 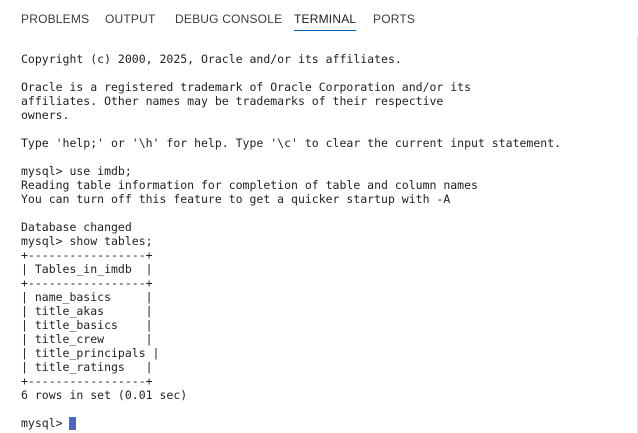 What do you see at coordinates (55, 20) in the screenshot?
I see `tab-problems: PROBLEMS` at bounding box center [55, 20].